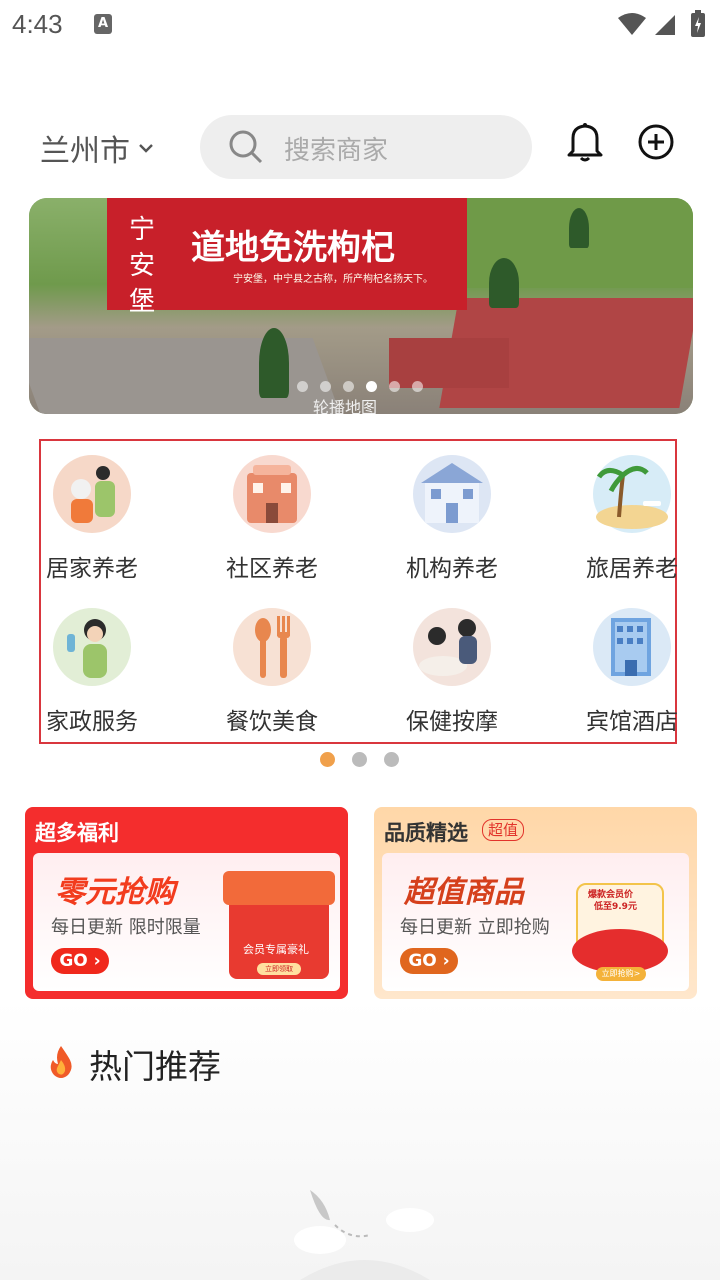 The width and height of the screenshot is (720, 1280). What do you see at coordinates (37, 24) in the screenshot?
I see `status-time: 4:43` at bounding box center [37, 24].